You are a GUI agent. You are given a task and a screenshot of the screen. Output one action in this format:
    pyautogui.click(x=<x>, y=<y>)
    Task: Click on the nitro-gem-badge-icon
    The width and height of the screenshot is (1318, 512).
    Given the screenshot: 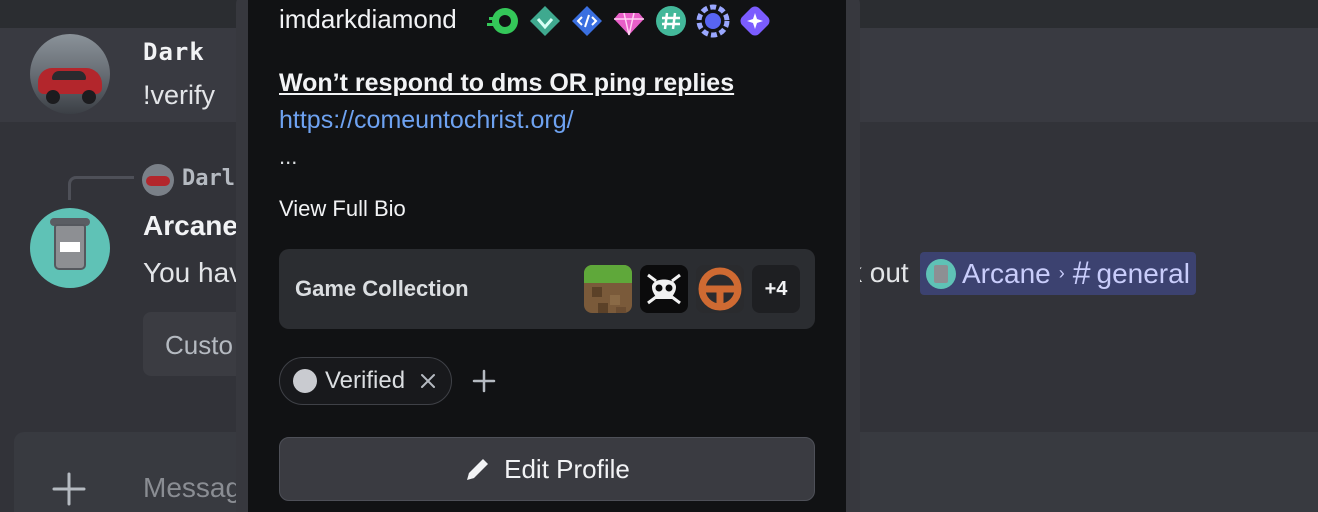 What is the action you would take?
    pyautogui.click(x=629, y=21)
    